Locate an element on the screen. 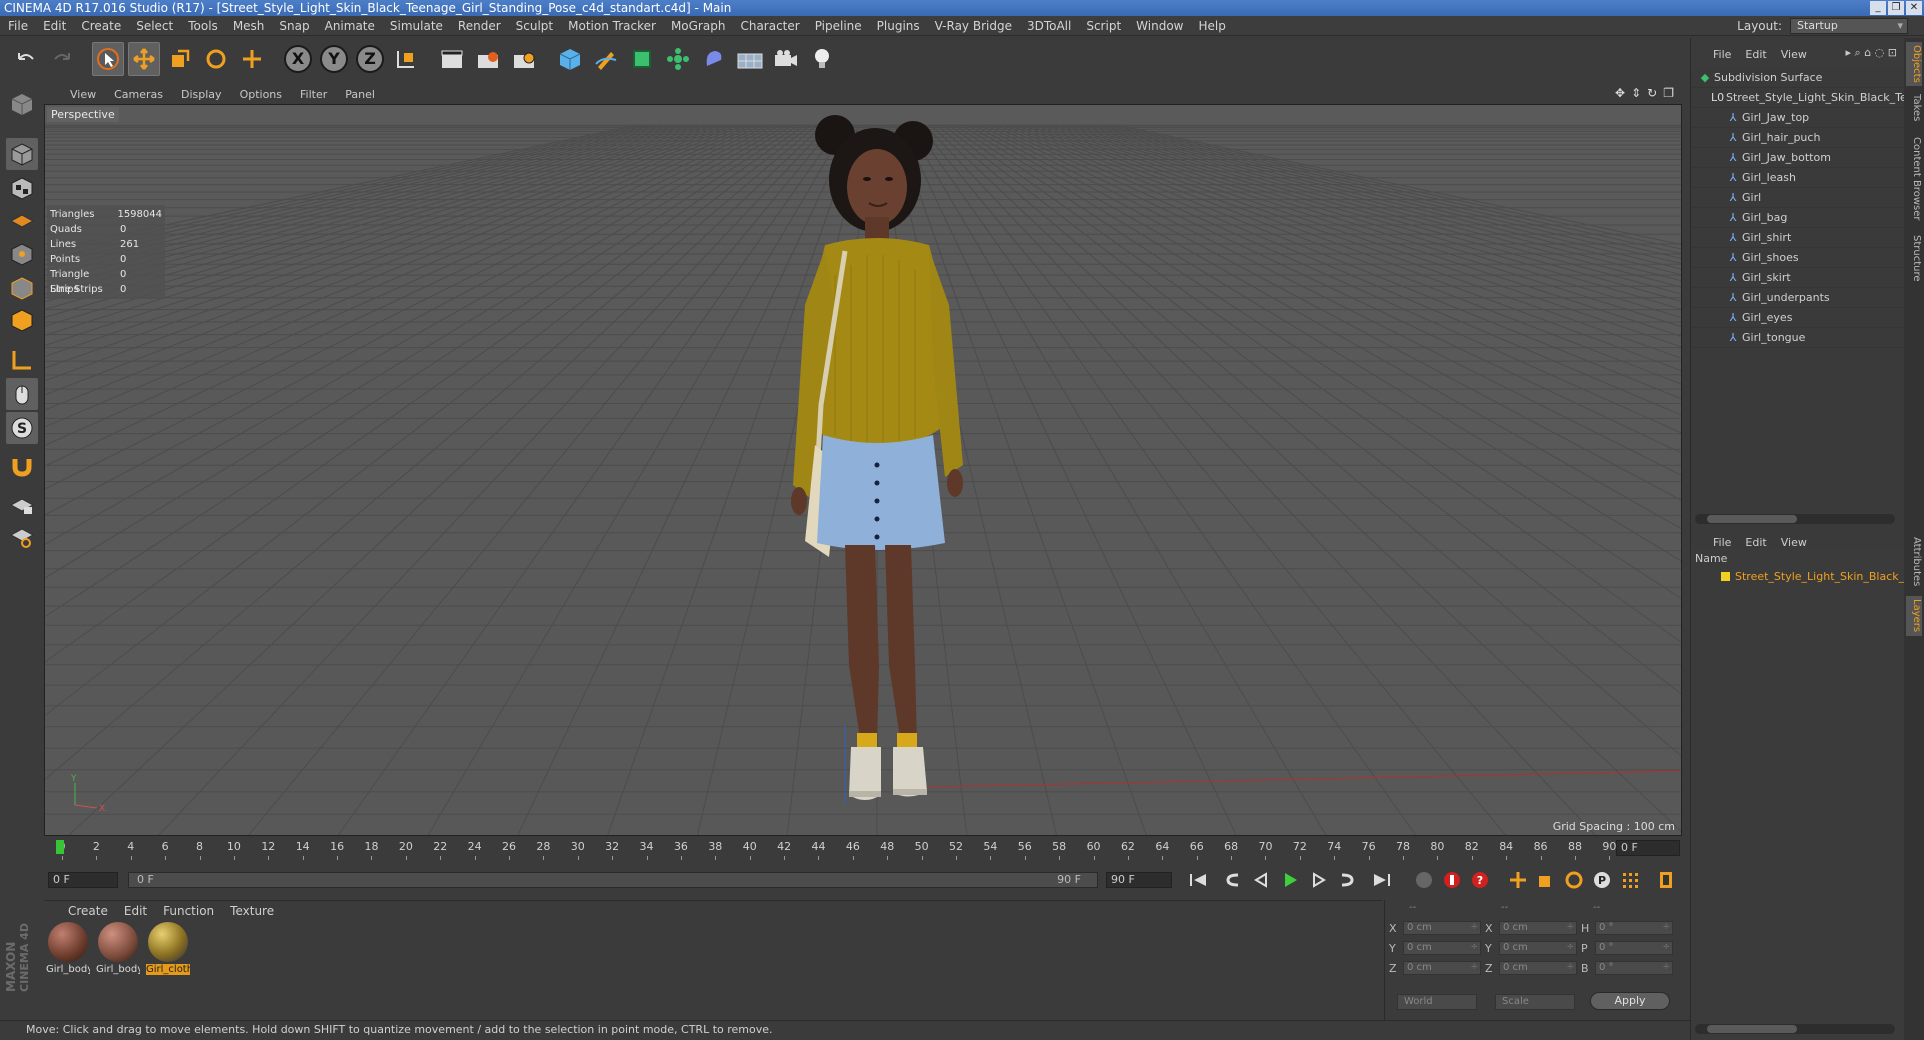  tab-structure: Structure is located at coordinates (1914, 258).